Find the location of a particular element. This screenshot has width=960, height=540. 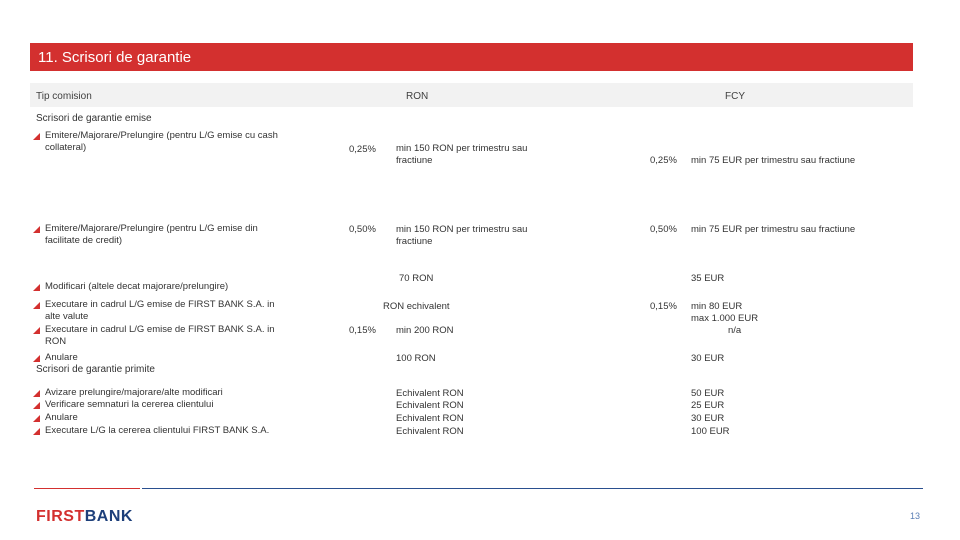

header-ron: RON is located at coordinates (417, 96).